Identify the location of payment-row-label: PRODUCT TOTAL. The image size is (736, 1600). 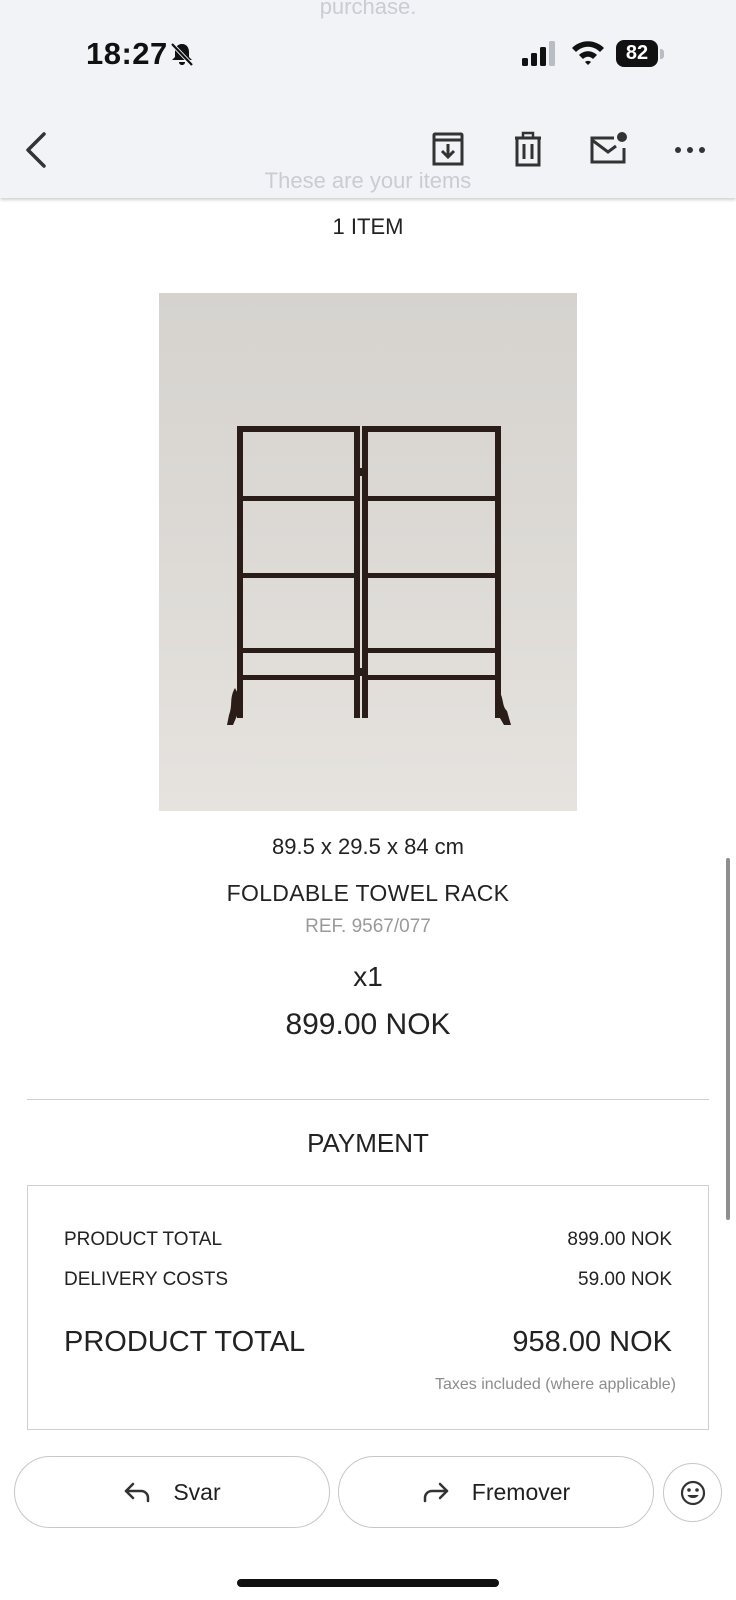
(143, 1239).